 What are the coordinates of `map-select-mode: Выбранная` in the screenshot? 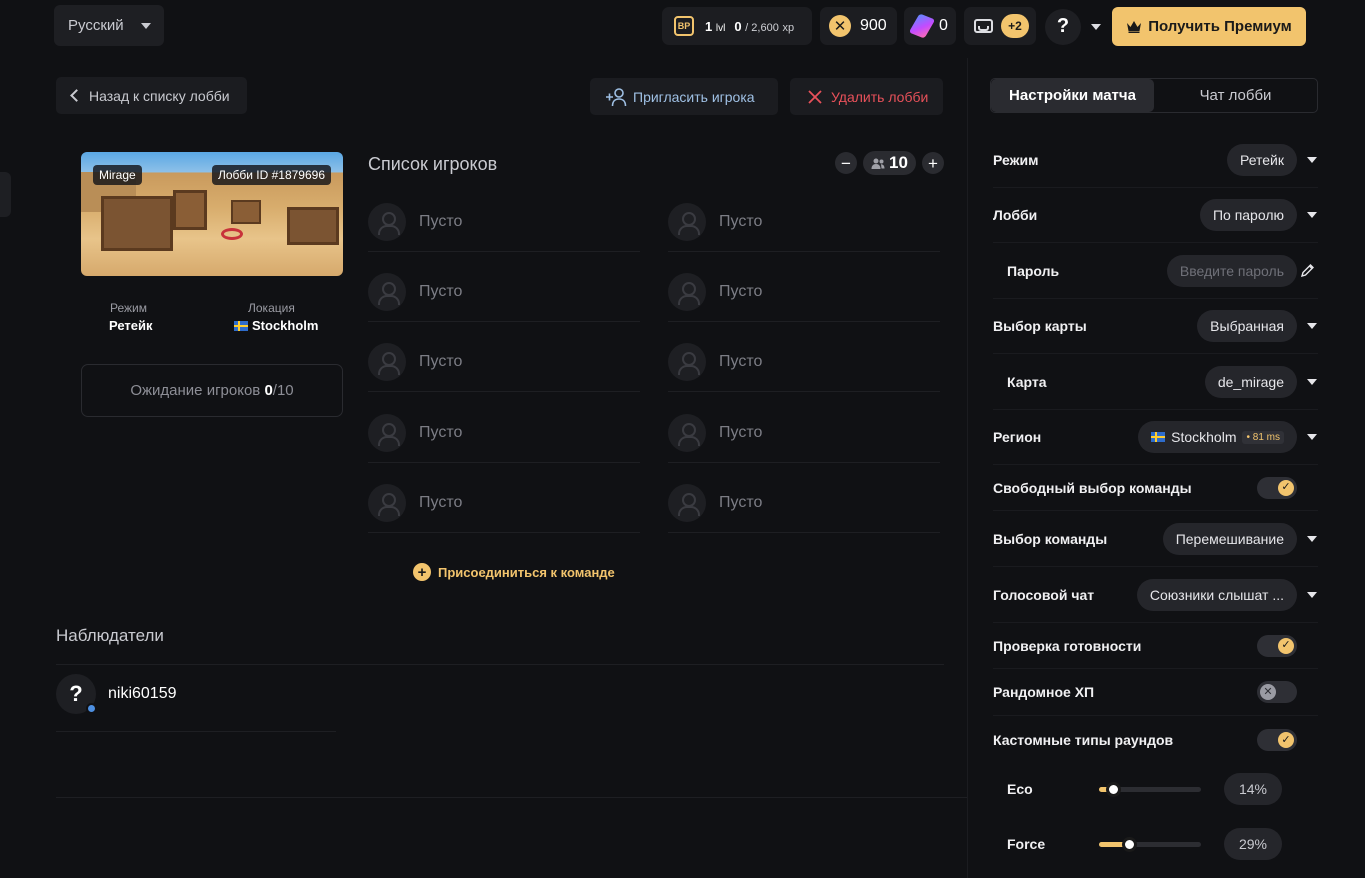 It's located at (1247, 326).